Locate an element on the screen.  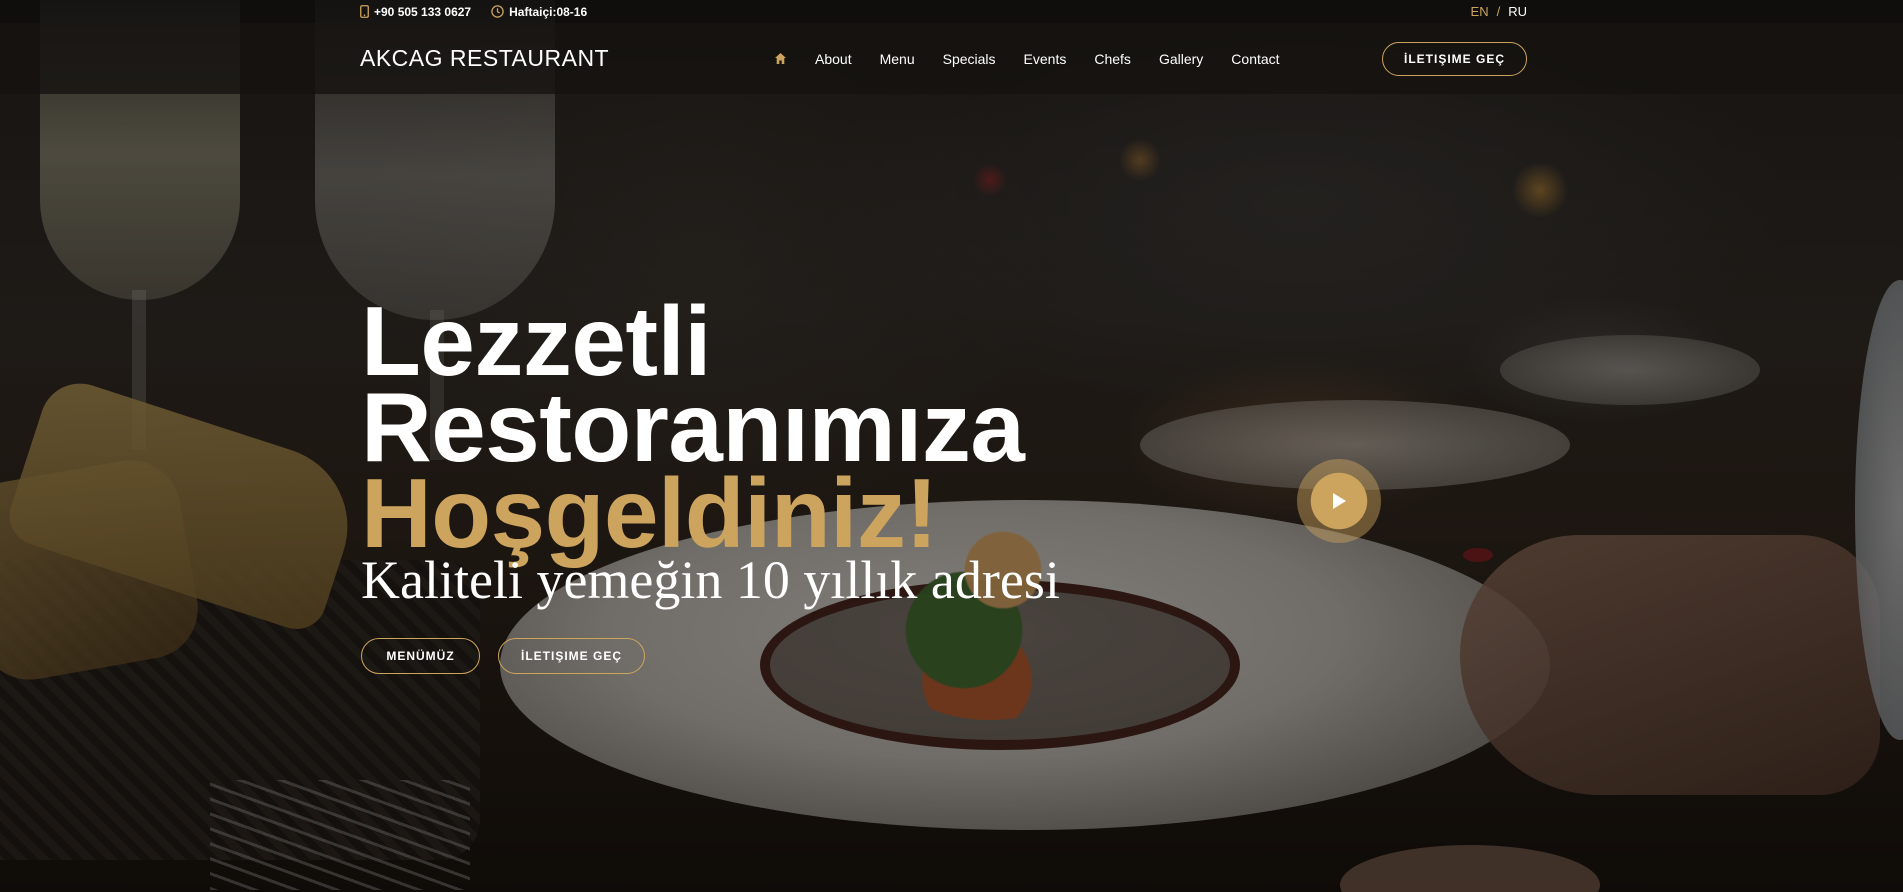
lang-en-link: EN is located at coordinates (1480, 11).